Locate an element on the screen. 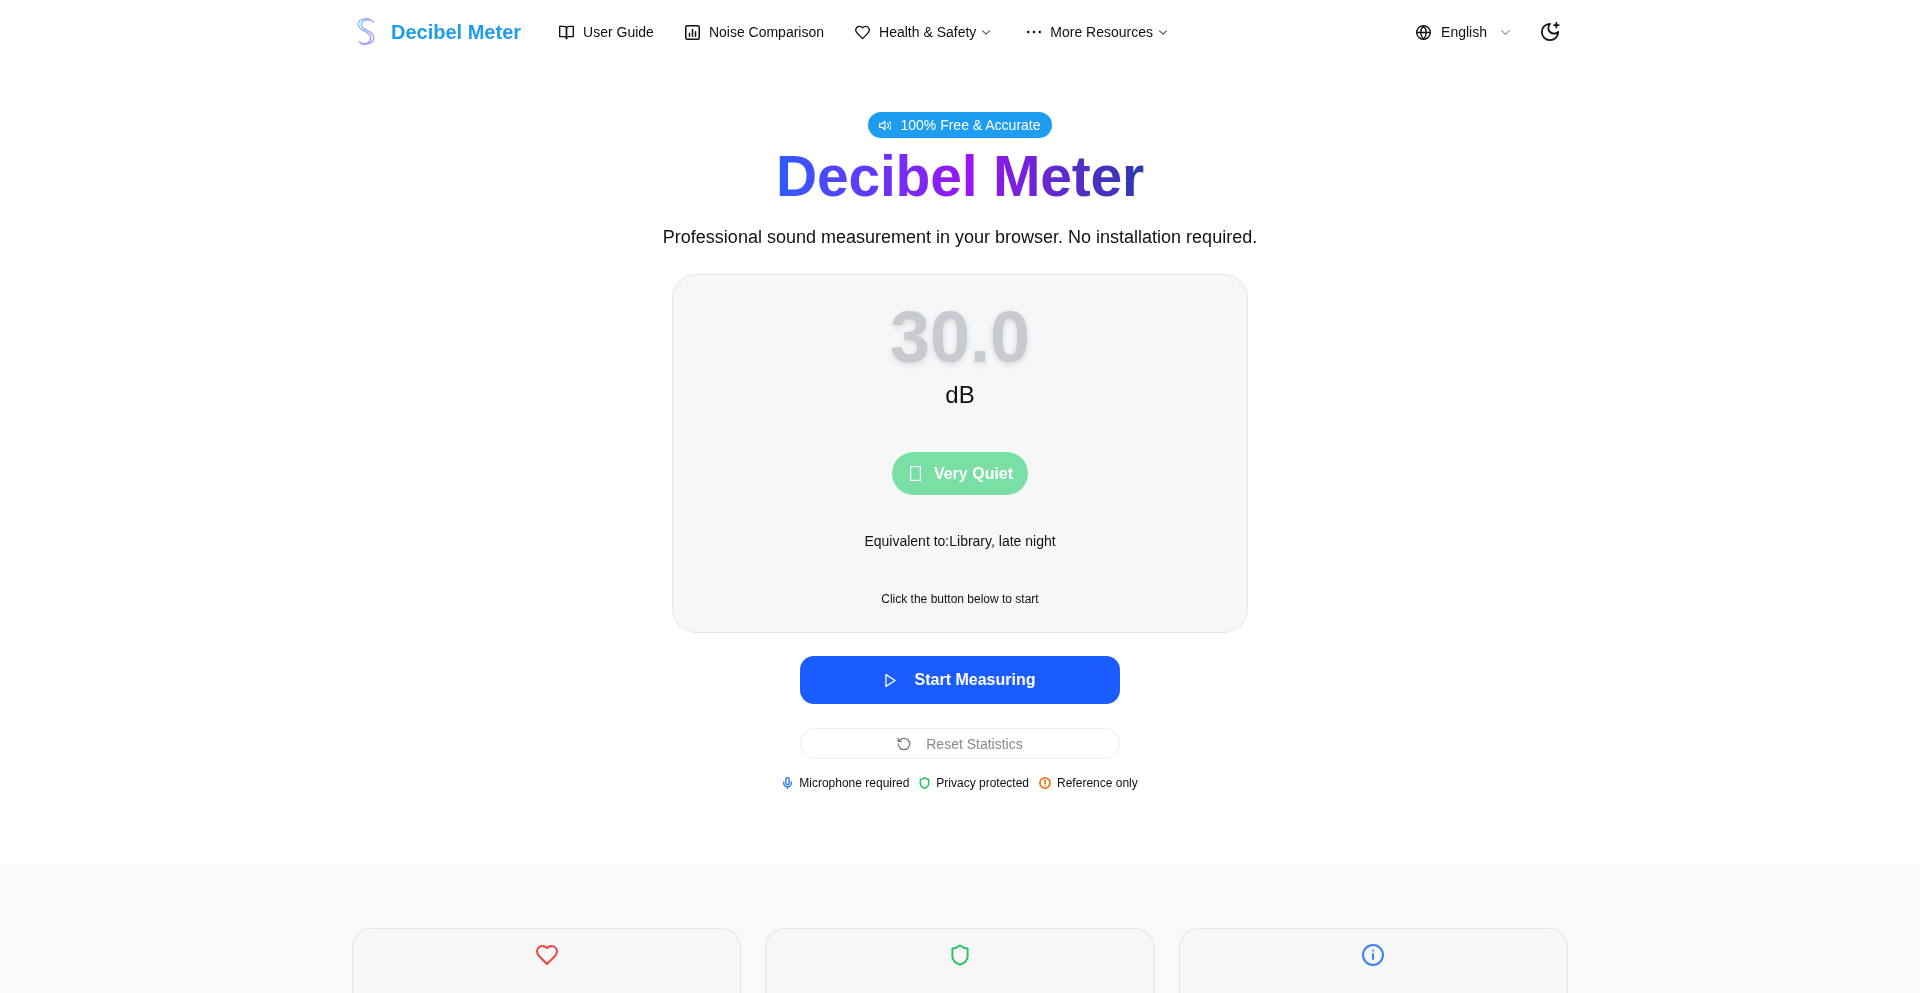 This screenshot has width=1920, height=993. refresh-icon is located at coordinates (904, 743).